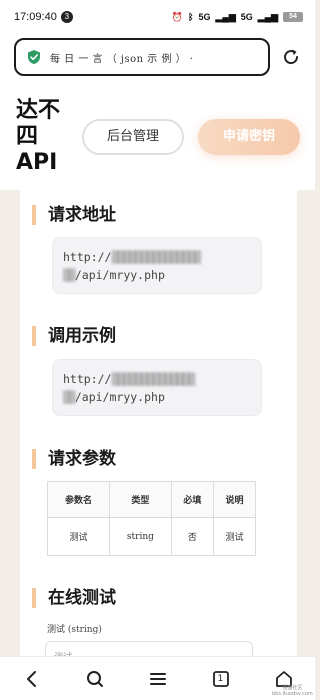 The width and height of the screenshot is (320, 700). Describe the element at coordinates (140, 536) in the screenshot. I see `cell-type: string` at that location.